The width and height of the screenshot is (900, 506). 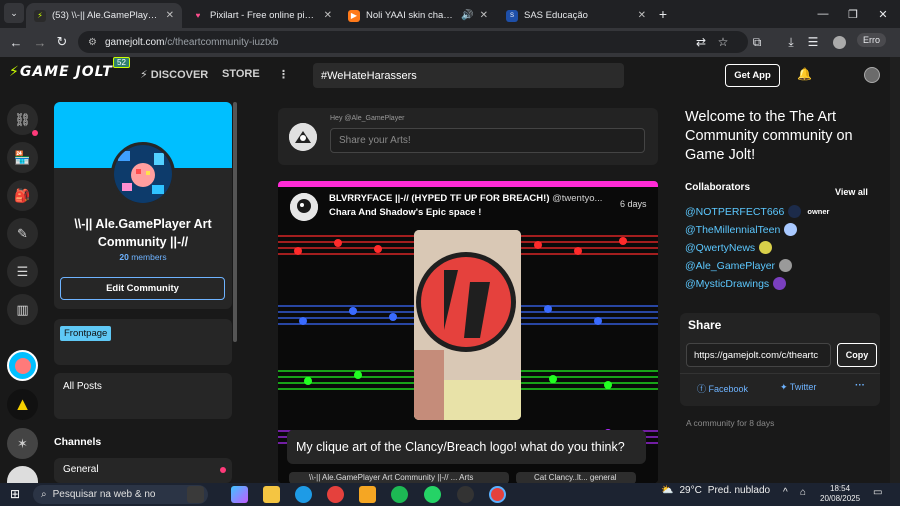 What do you see at coordinates (739, 265) in the screenshot?
I see `collaborator-link: @Ale_GamePlayer` at bounding box center [739, 265].